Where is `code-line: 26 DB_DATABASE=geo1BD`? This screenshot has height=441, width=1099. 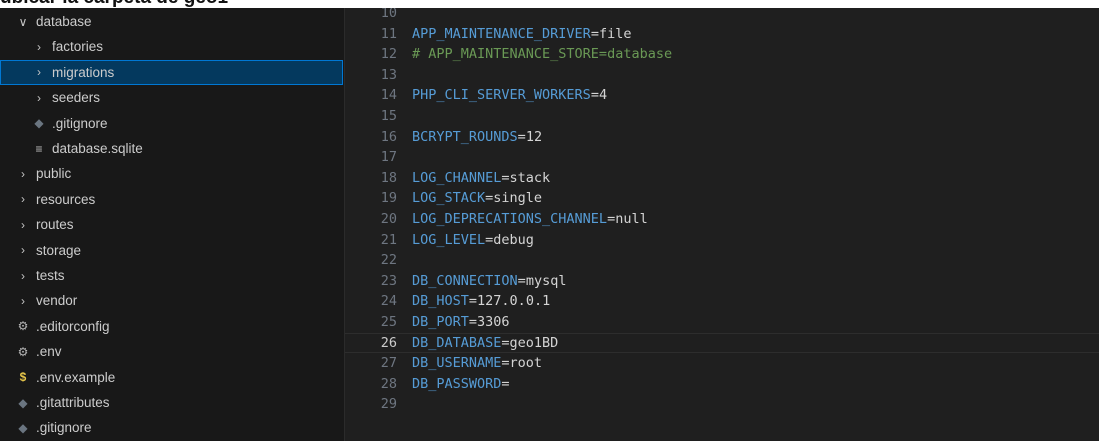 code-line: 26 DB_DATABASE=geo1BD is located at coordinates (722, 343).